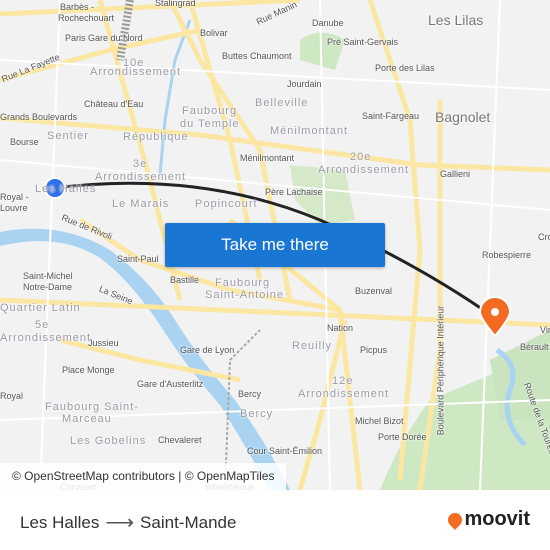  What do you see at coordinates (141, 204) in the screenshot?
I see `map-label: Le Marais` at bounding box center [141, 204].